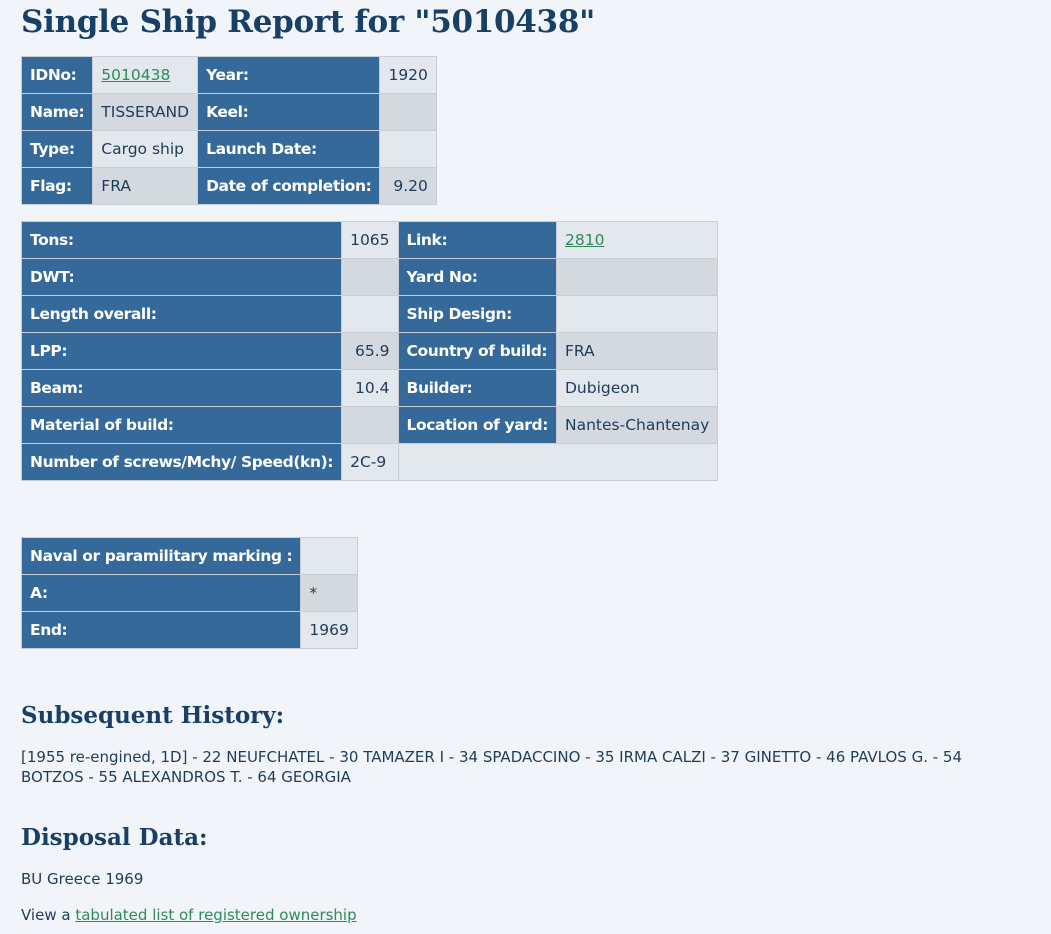 This screenshot has height=934, width=1051. I want to click on dwt-value, so click(370, 277).